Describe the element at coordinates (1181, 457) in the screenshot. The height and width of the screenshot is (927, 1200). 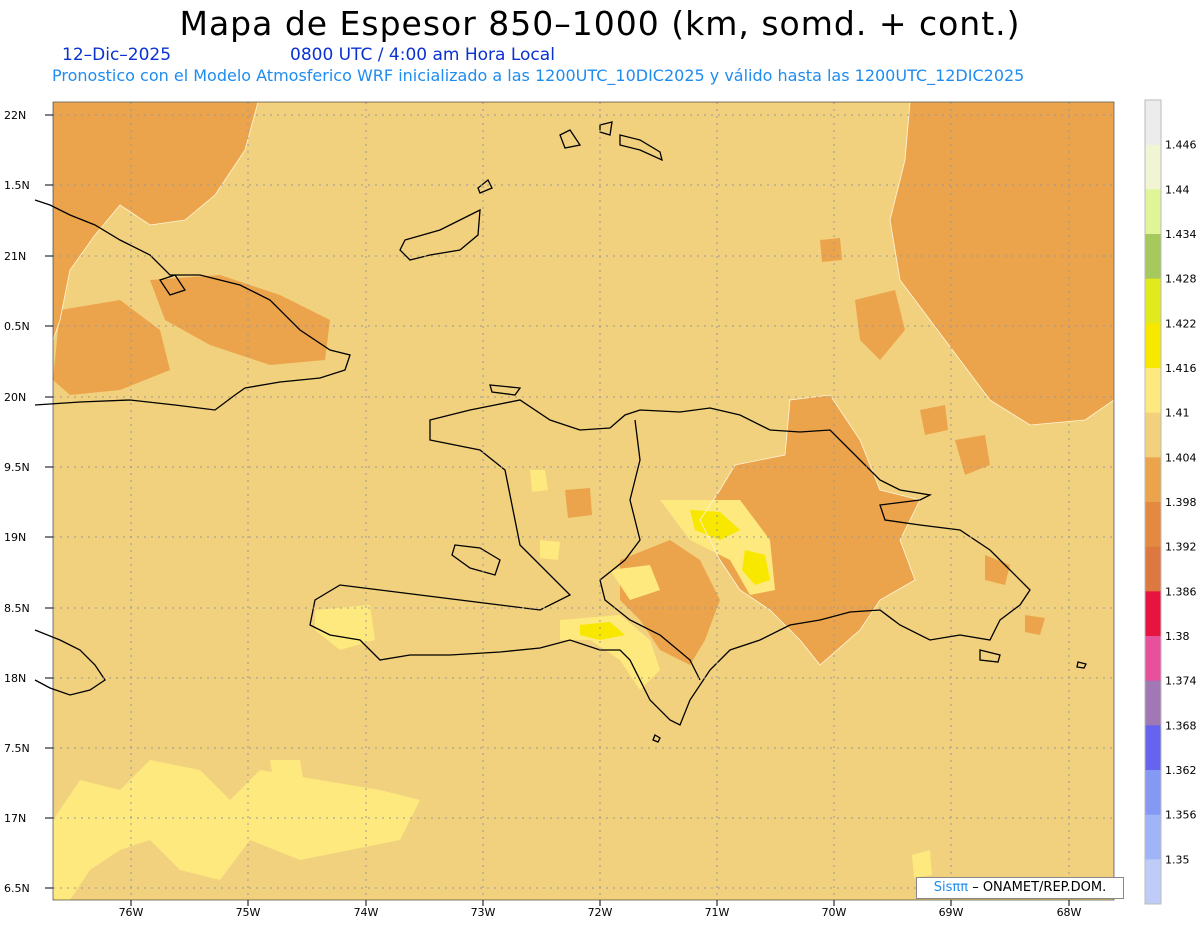
I see `colorbar-label: 1.404` at that location.